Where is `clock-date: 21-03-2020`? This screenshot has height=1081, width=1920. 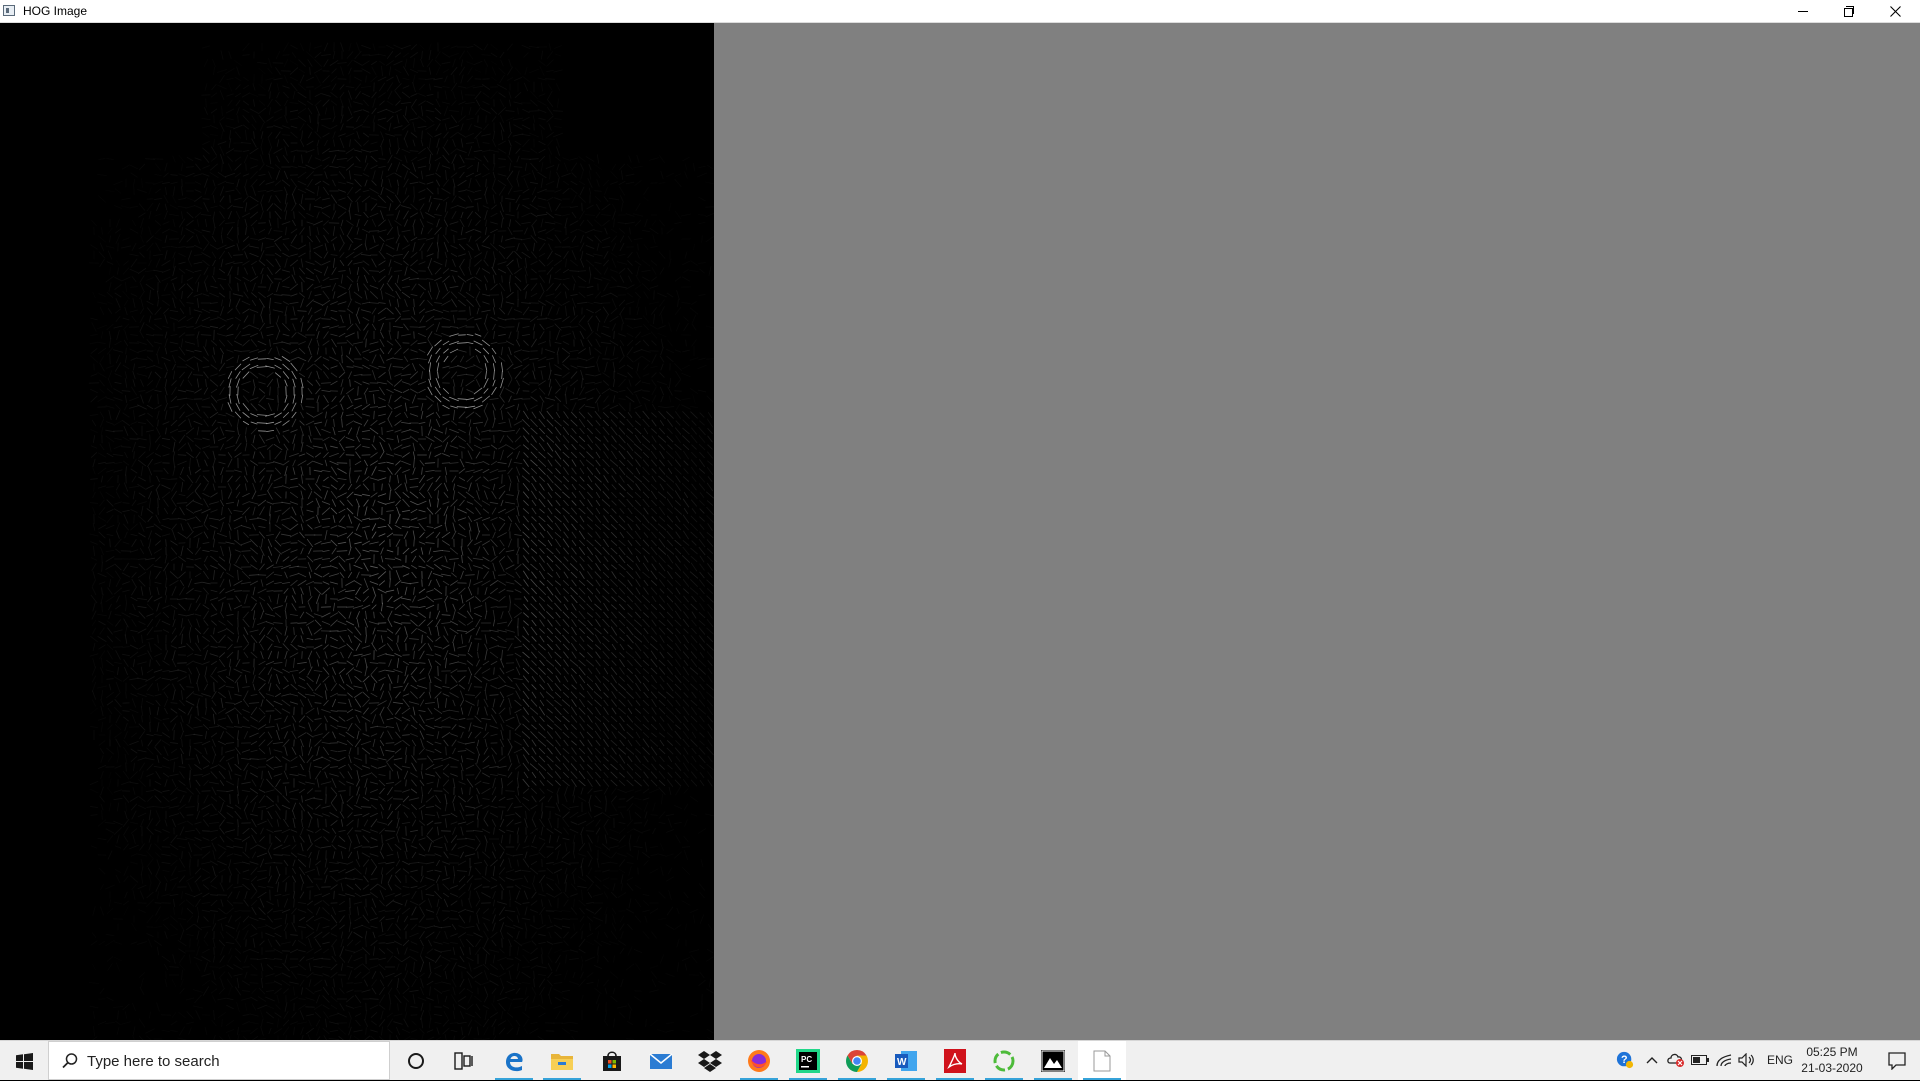
clock-date: 21-03-2020 is located at coordinates (1832, 1068).